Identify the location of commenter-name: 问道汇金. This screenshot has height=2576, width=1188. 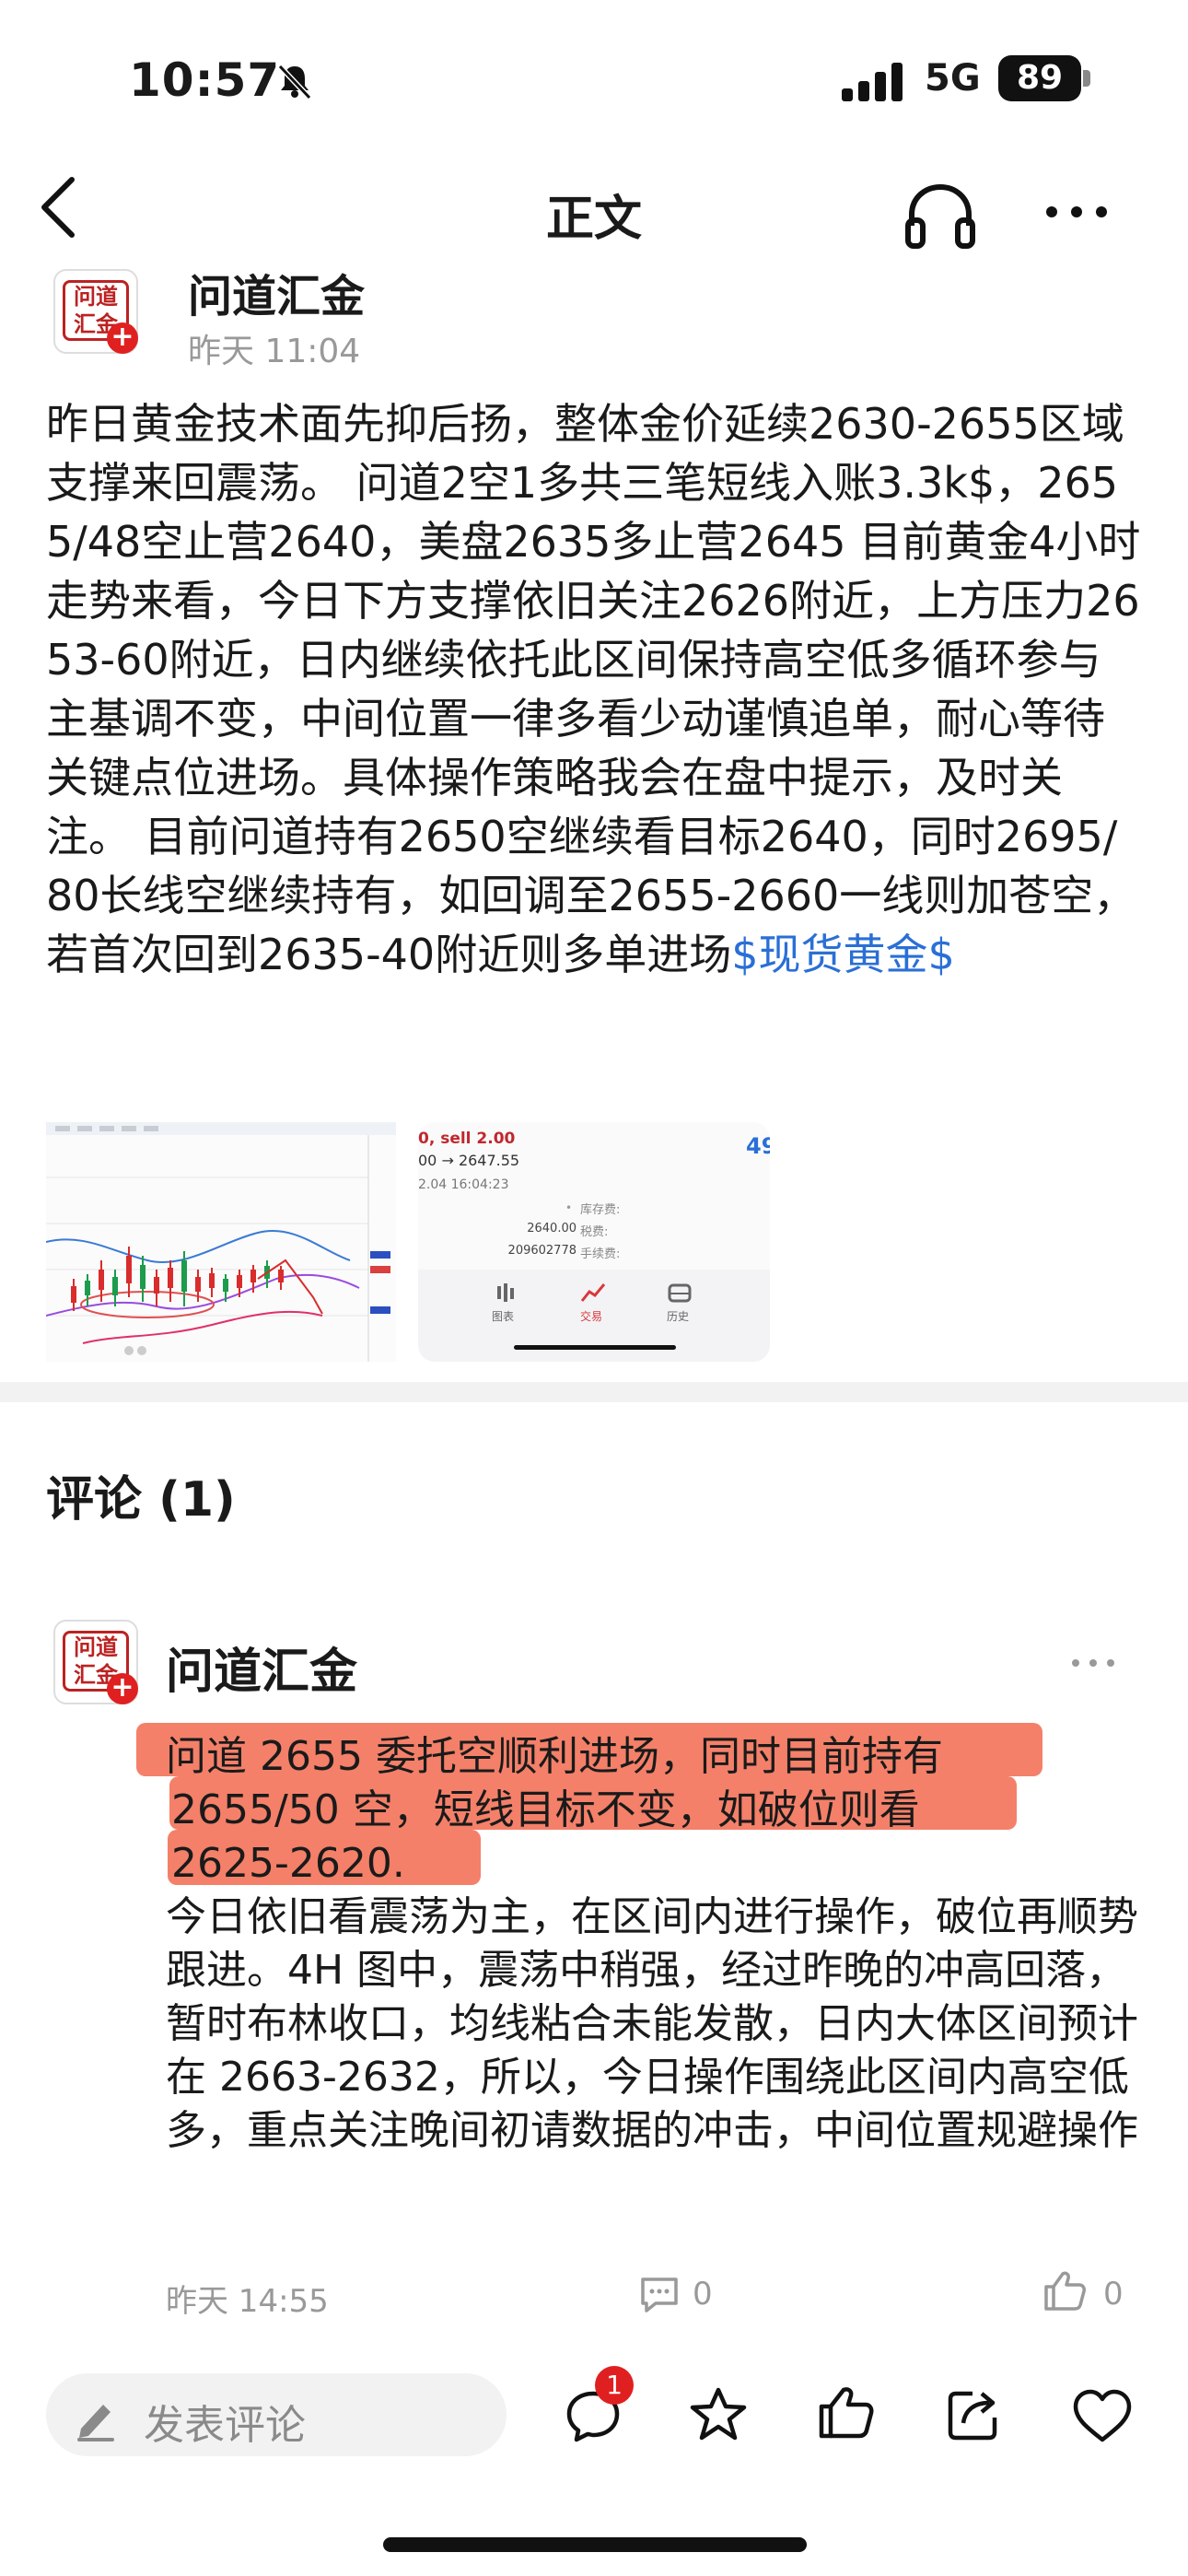
(261, 1667).